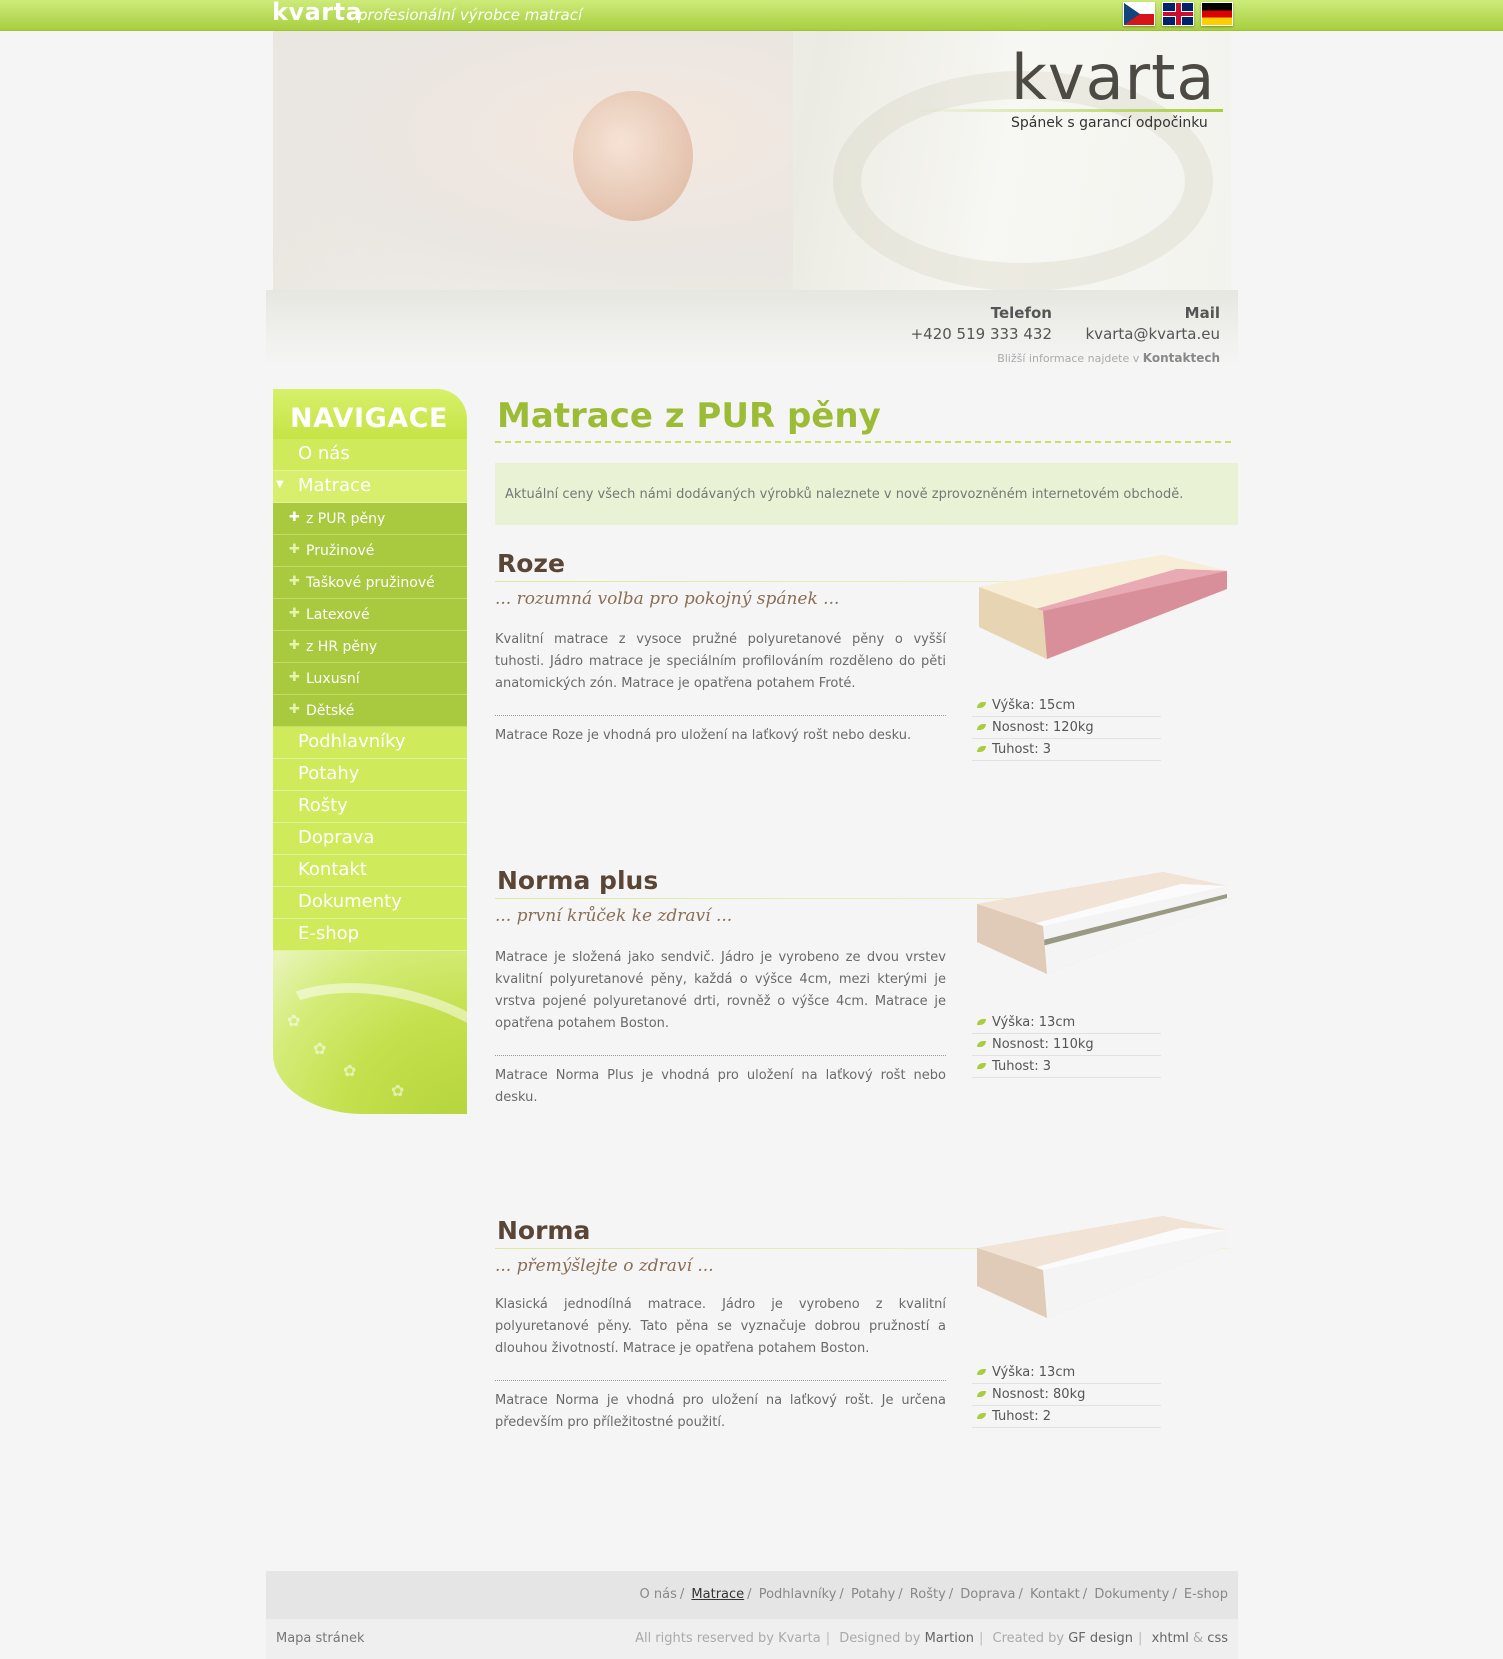 The height and width of the screenshot is (1659, 1503). What do you see at coordinates (1055, 1594) in the screenshot?
I see `footer-link-kontakt: Kontakt` at bounding box center [1055, 1594].